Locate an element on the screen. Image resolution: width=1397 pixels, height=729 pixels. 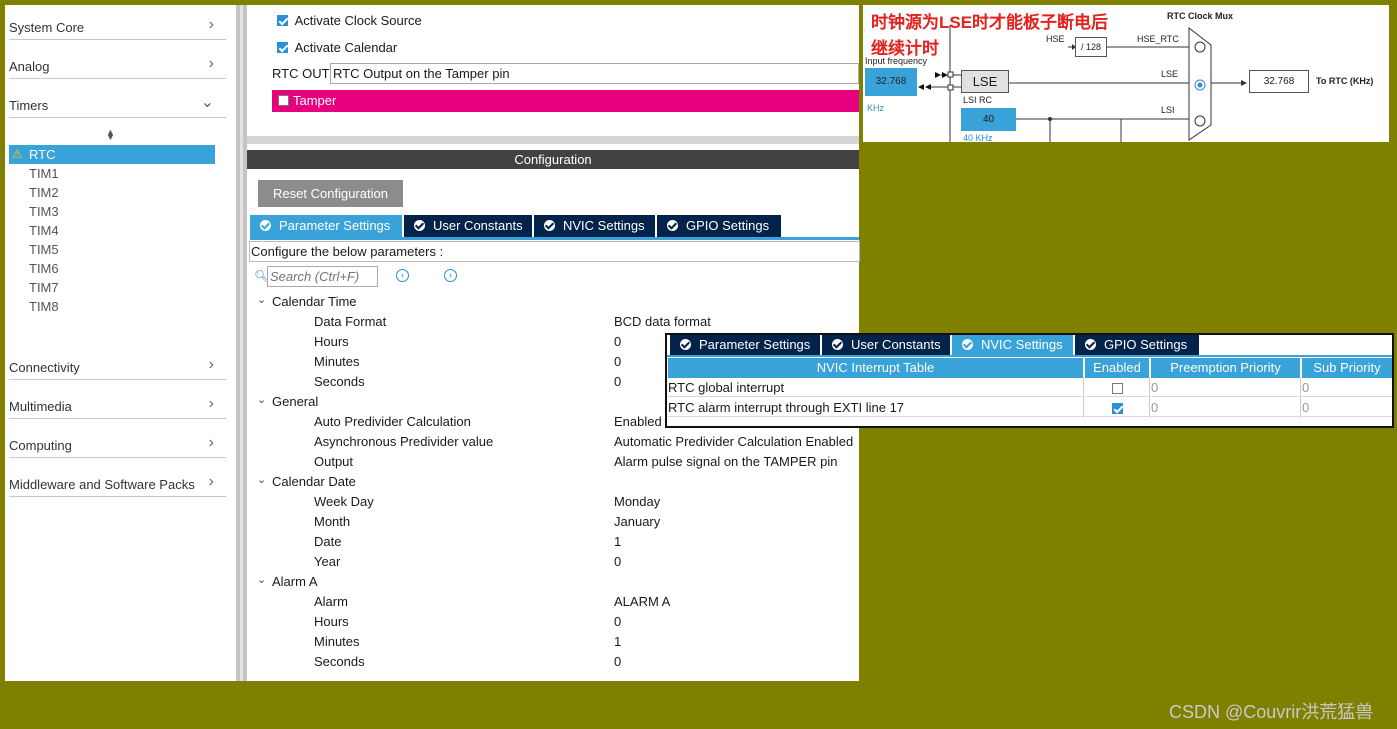
category-middleware: Middleware and Software Packs › is located at coordinates (117, 479).